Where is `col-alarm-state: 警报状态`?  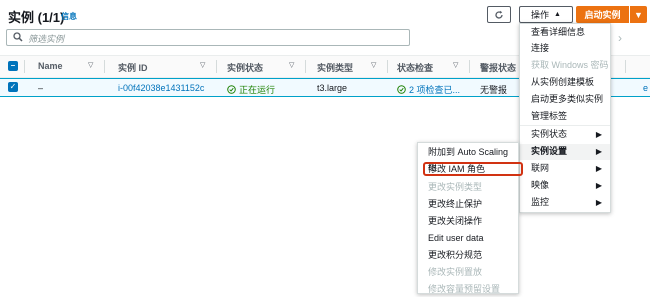 col-alarm-state: 警报状态 is located at coordinates (498, 67).